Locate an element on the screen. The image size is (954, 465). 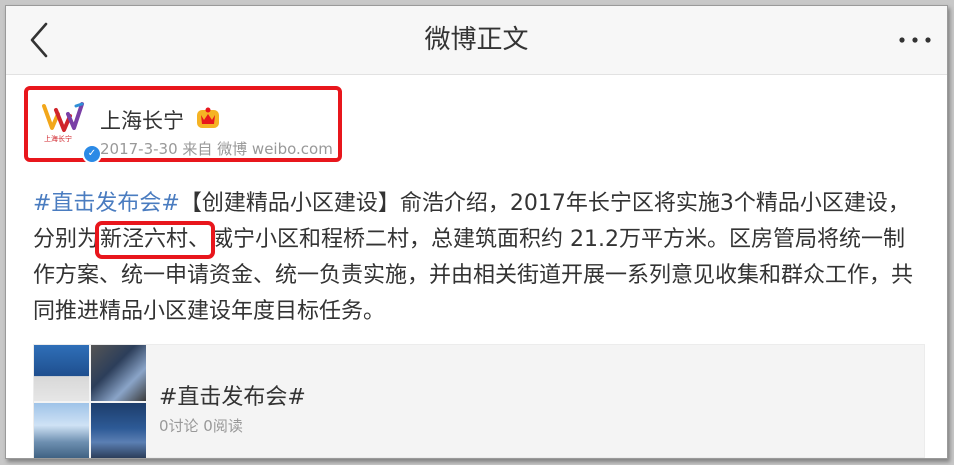
author-info-highlight-box: 上海长宁 ✓ 上海长宁 2017-3-30 来自 微博 weibo.com is located at coordinates (183, 125).